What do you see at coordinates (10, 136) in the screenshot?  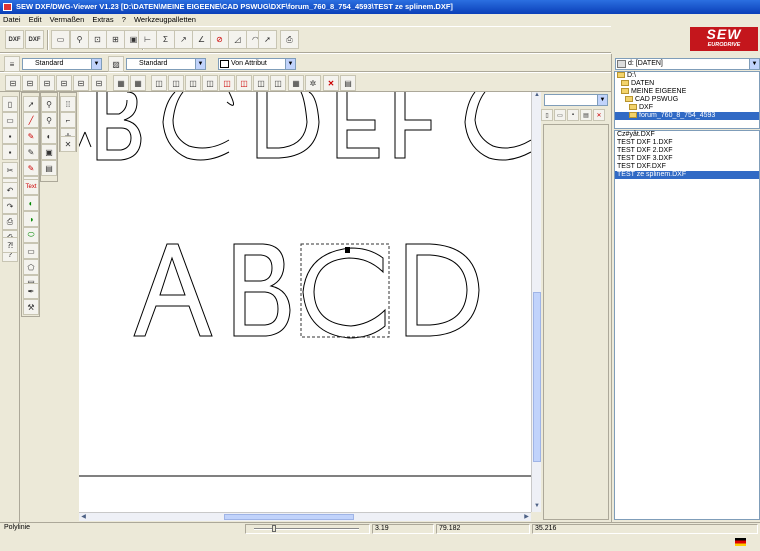 I see `save-button: ▪` at bounding box center [10, 136].